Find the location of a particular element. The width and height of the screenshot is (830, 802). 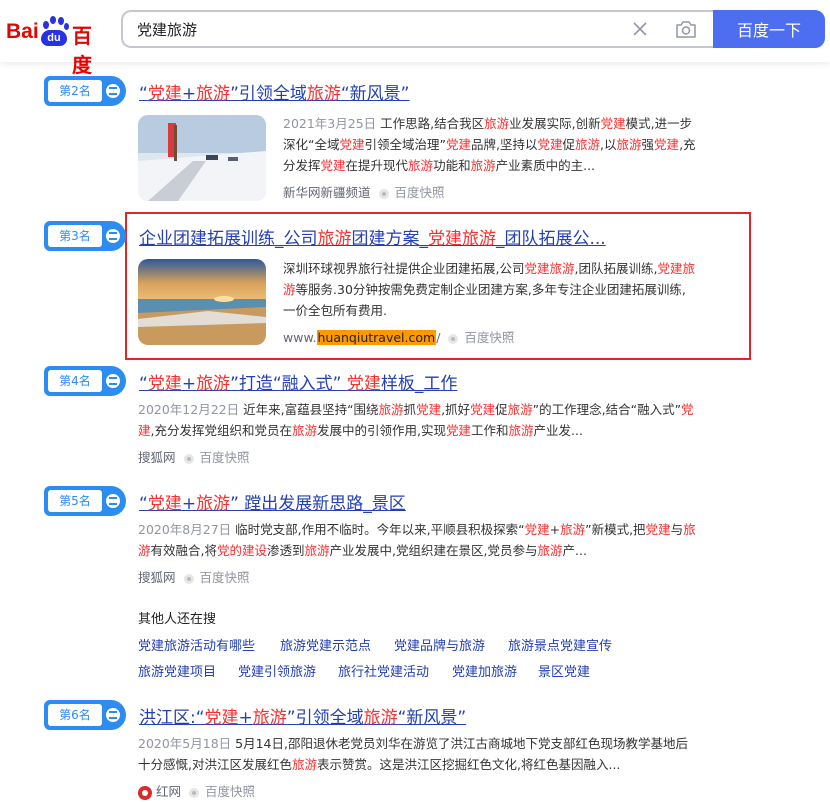

logo-bai-text: Bai is located at coordinates (22, 31).